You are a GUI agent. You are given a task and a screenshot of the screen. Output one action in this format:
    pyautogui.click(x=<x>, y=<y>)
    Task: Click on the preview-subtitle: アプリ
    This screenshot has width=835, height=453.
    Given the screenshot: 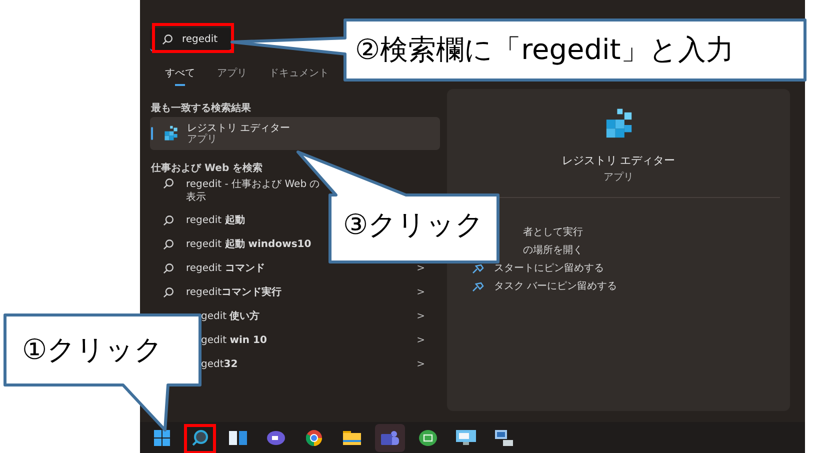 What is the action you would take?
    pyautogui.click(x=619, y=177)
    